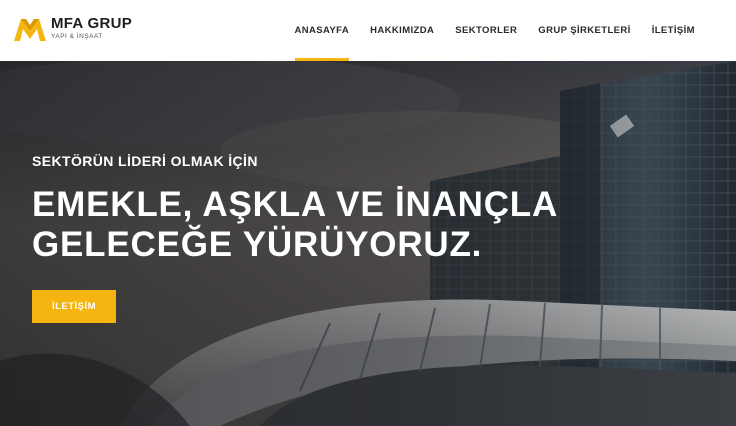 The image size is (736, 426). I want to click on nav-item-anasayfa: ANASAYFA, so click(322, 30).